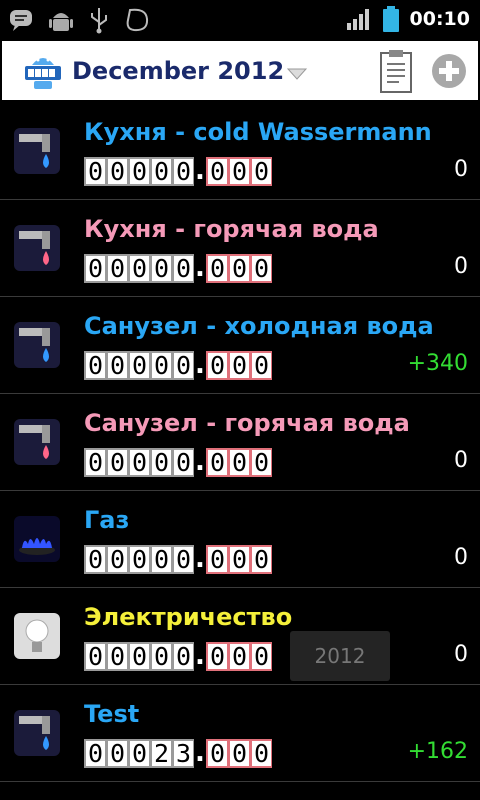  Describe the element at coordinates (137, 20) in the screenshot. I see `tag-icon` at that location.